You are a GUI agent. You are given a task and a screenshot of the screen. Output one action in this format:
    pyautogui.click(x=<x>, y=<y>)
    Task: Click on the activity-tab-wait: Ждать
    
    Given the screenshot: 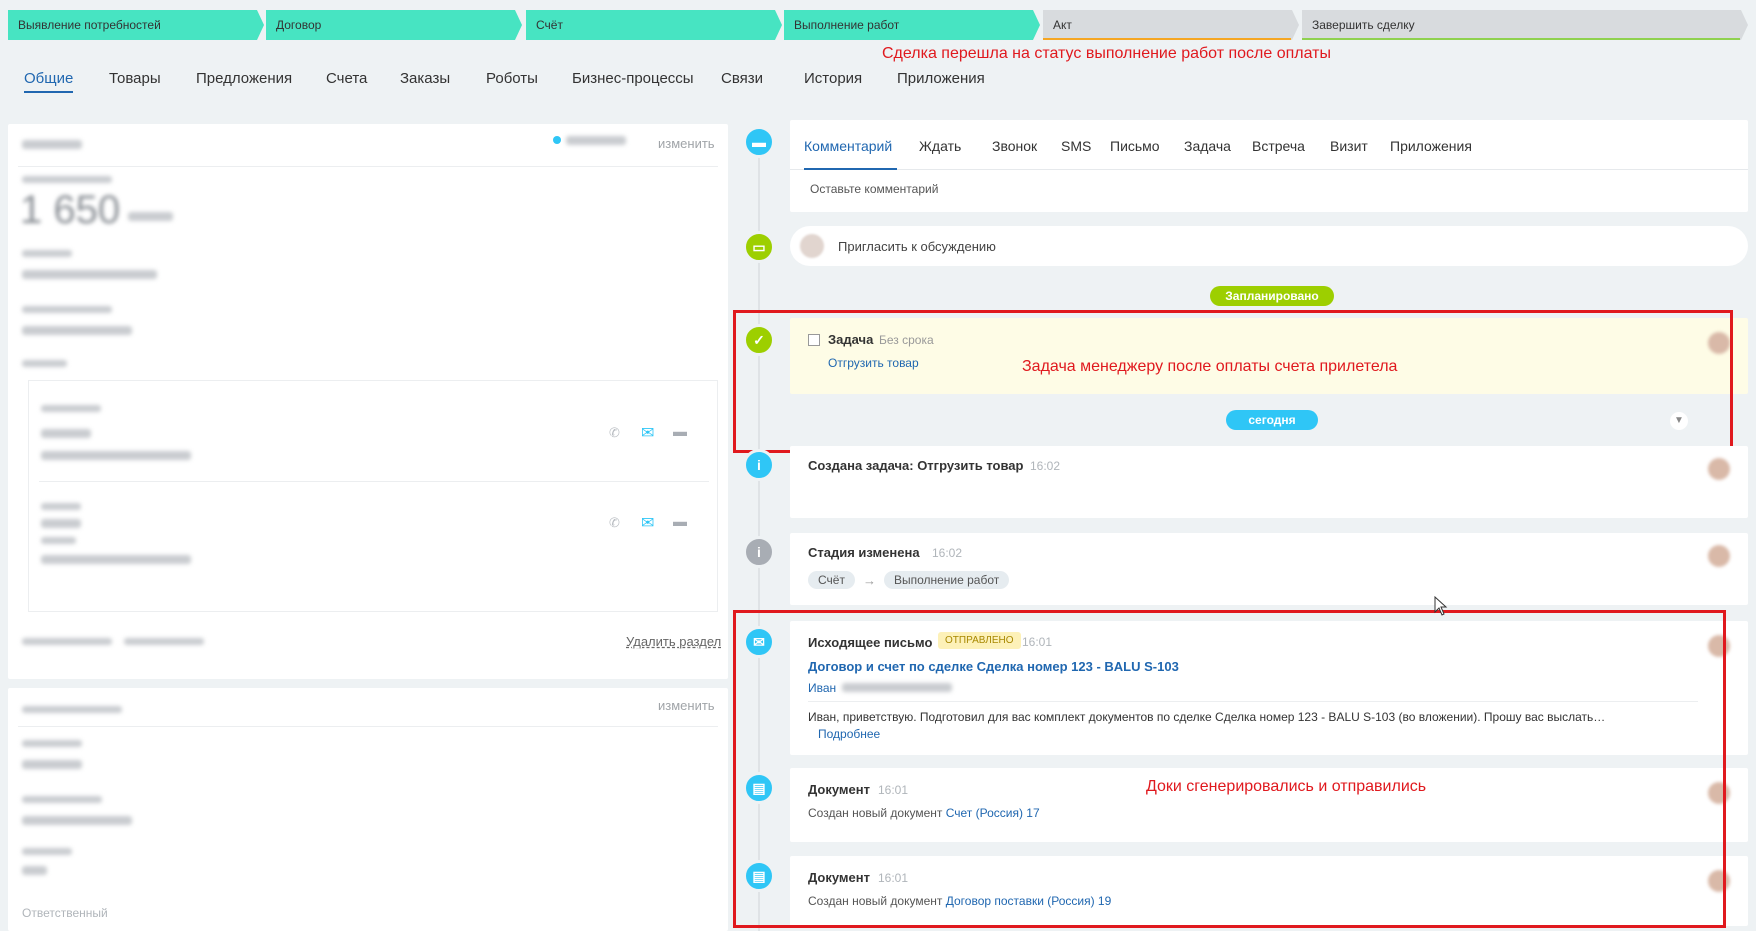 What is the action you would take?
    pyautogui.click(x=940, y=146)
    